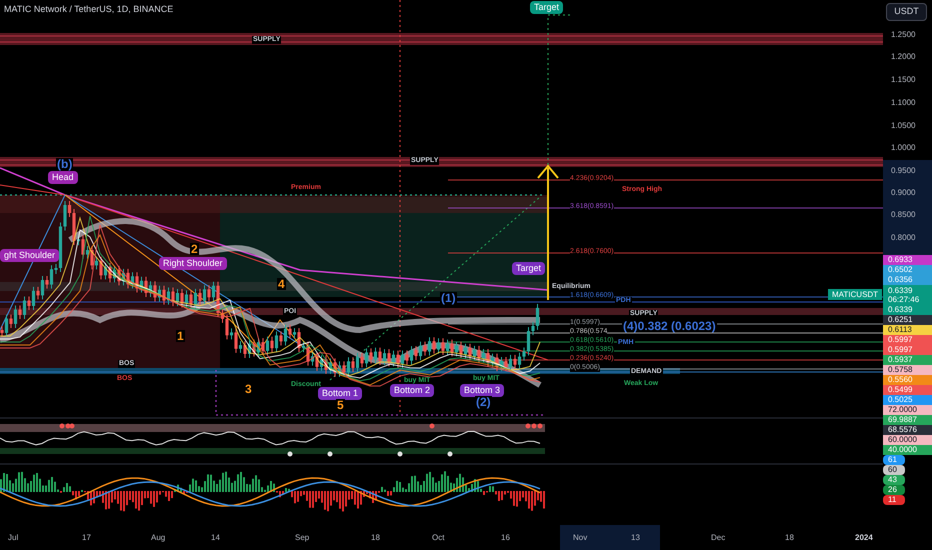 The height and width of the screenshot is (550, 932). I want to click on price-tag: 40.0000, so click(907, 450).